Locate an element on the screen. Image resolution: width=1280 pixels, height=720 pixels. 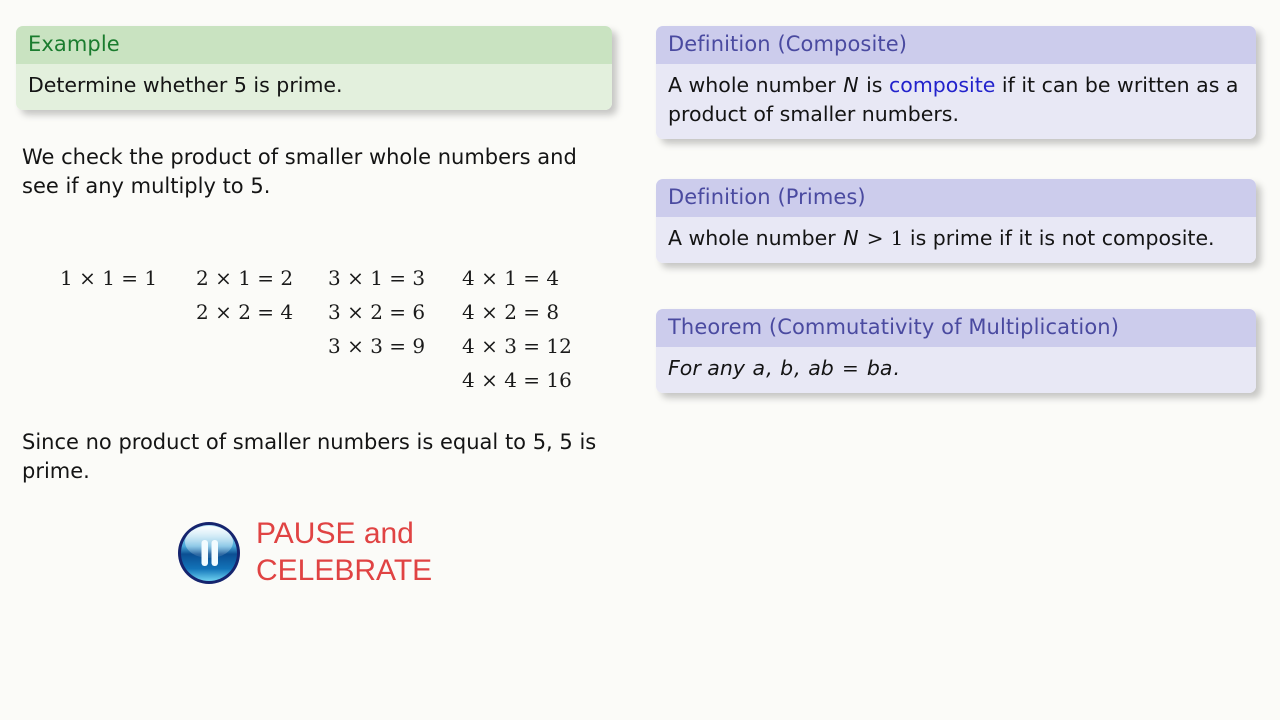
table-cell: 3 × 2 = 6 is located at coordinates (377, 312).